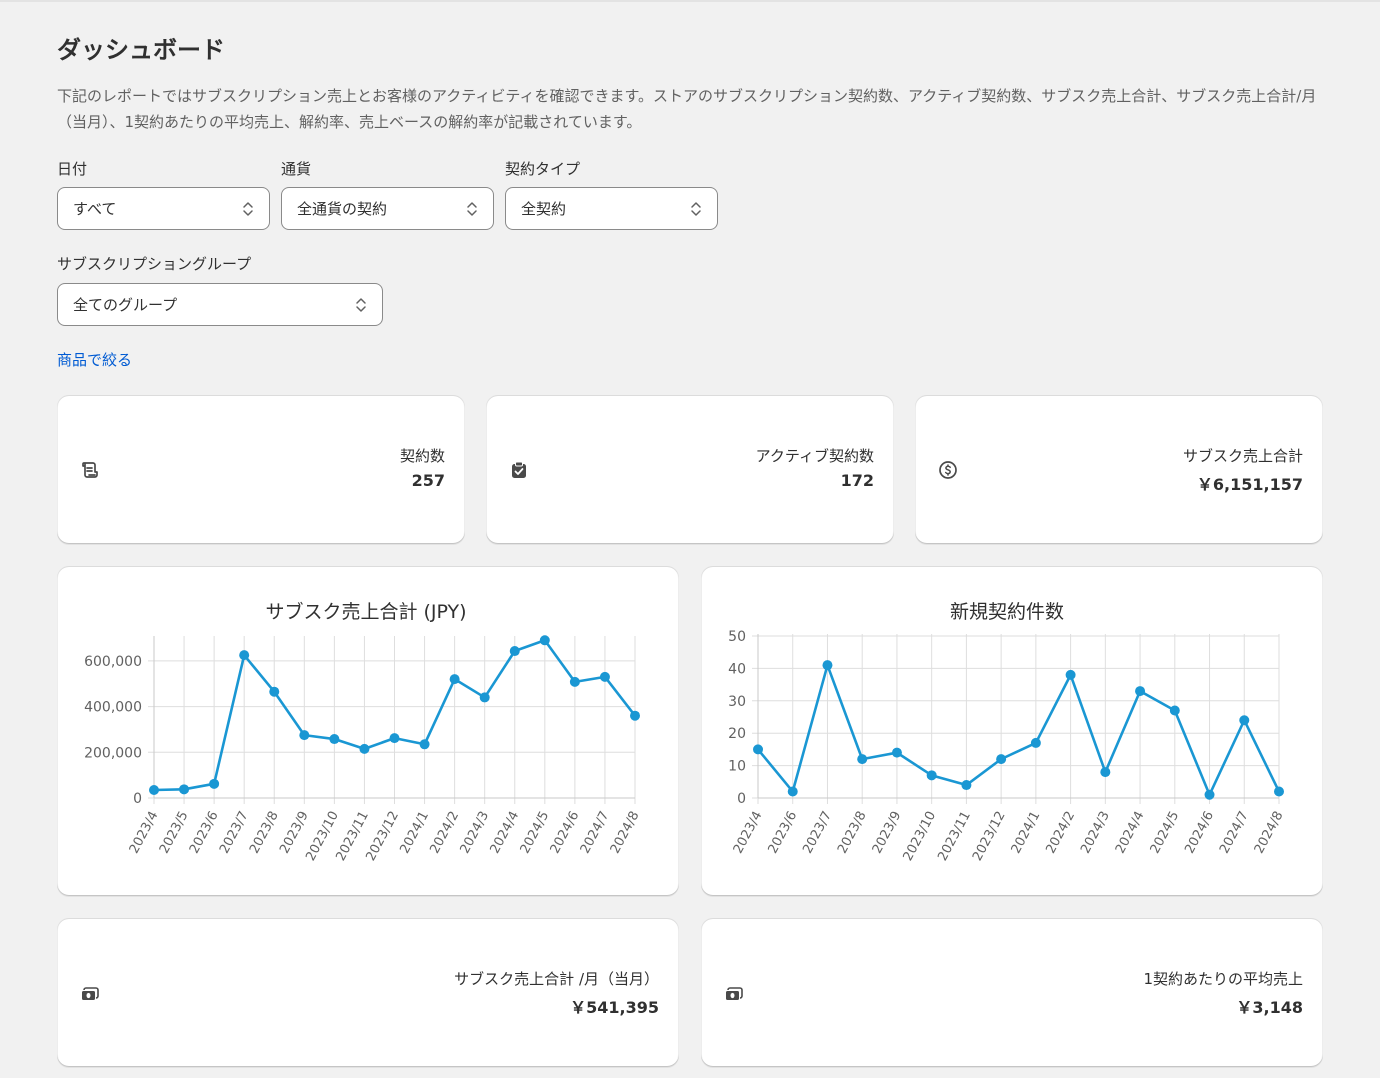 This screenshot has height=1078, width=1380. Describe the element at coordinates (113, 662) in the screenshot. I see `y-tick-label: 600,000` at that location.